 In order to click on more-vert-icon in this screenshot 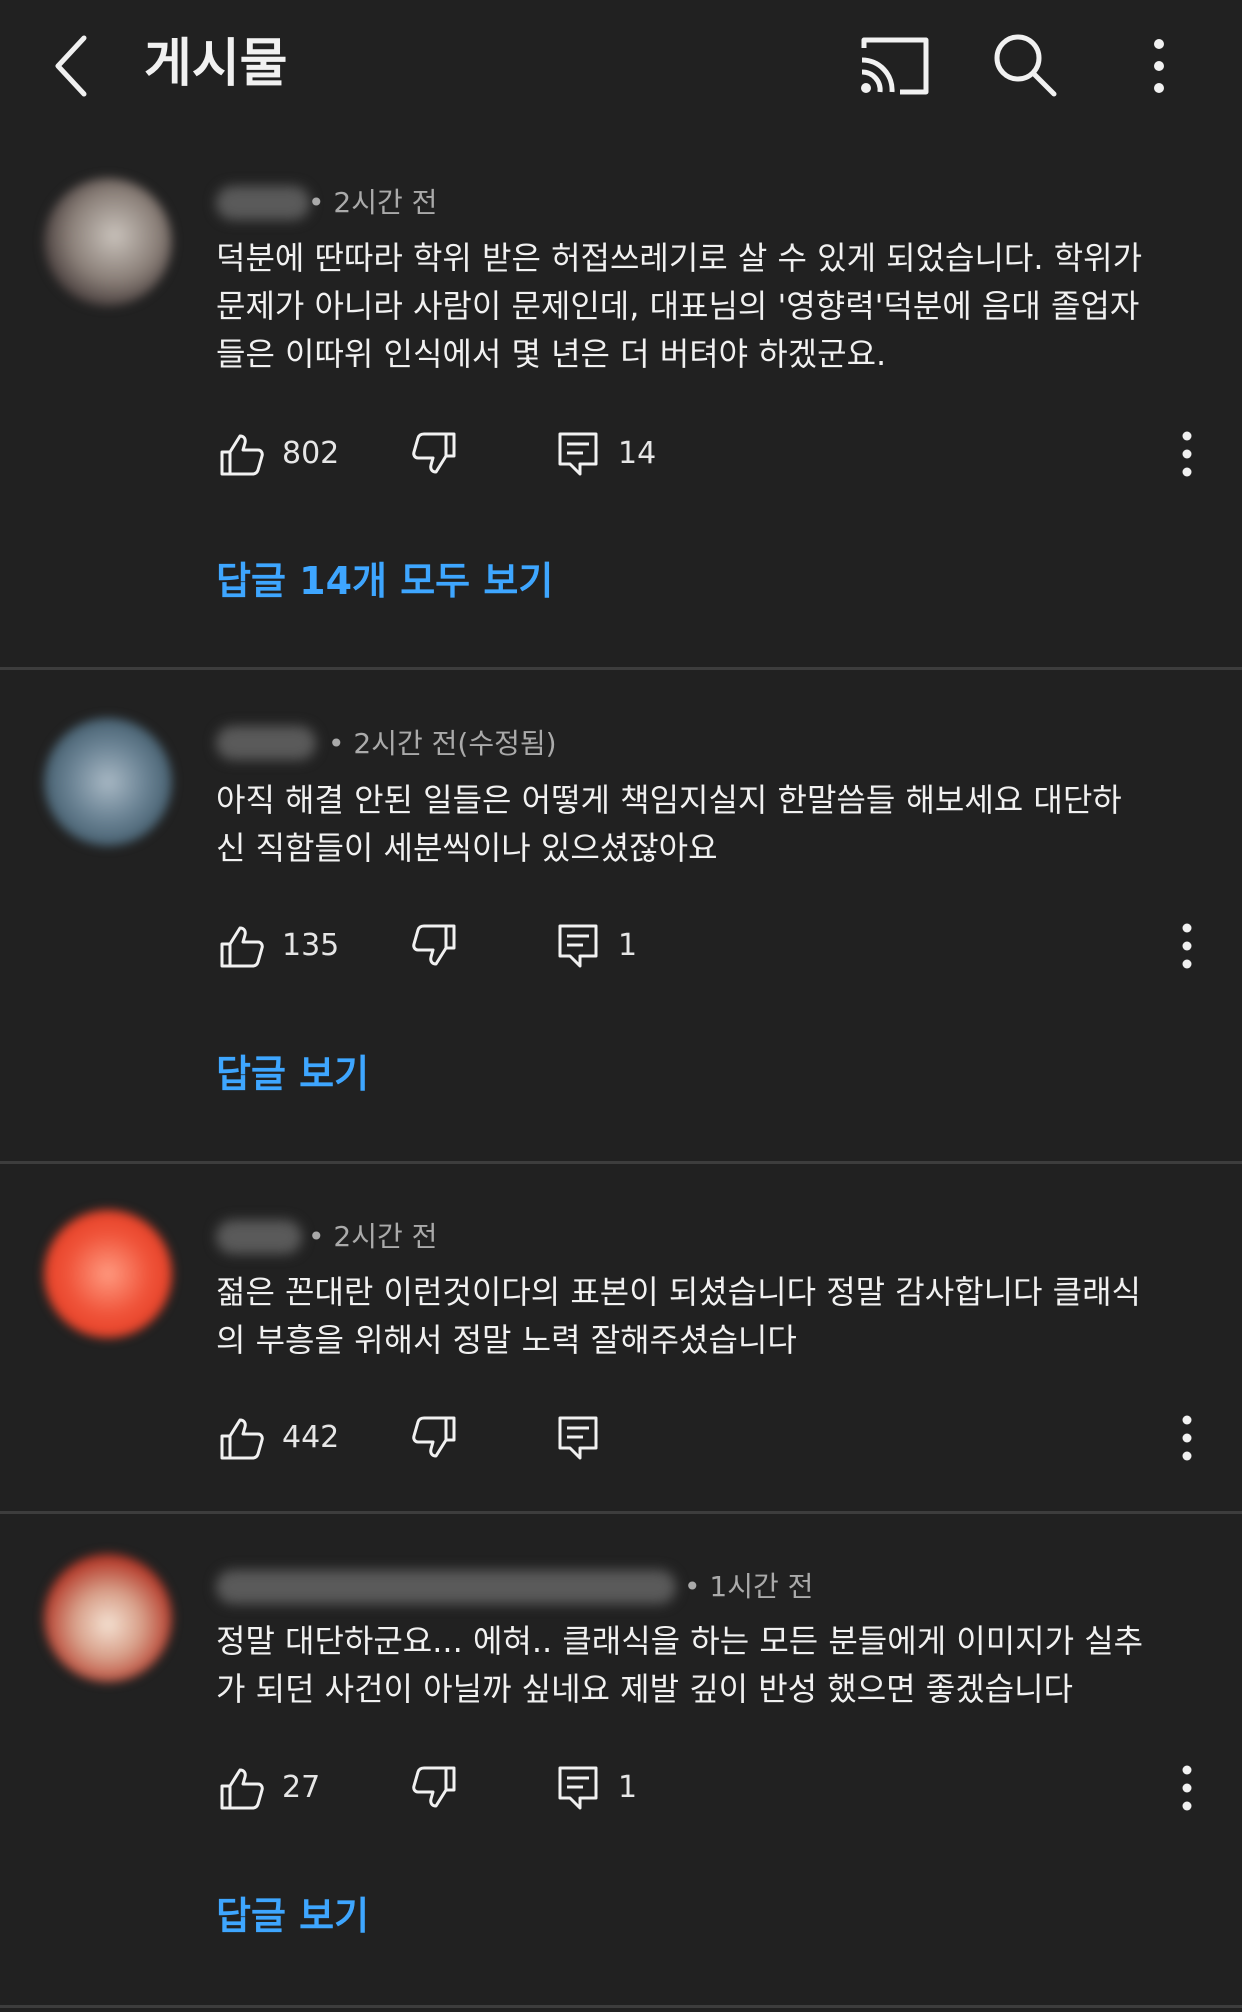, I will do `click(1159, 66)`.